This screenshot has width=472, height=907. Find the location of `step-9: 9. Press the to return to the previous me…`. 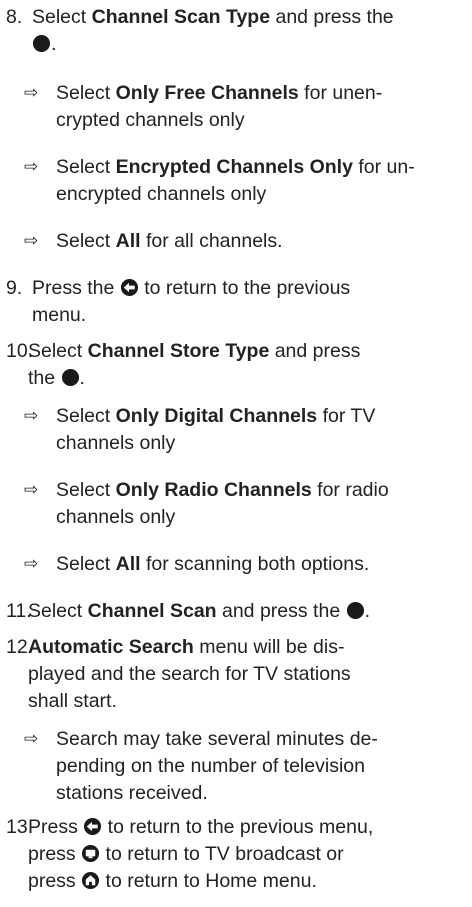

step-9: 9. Press the to return to the previous me… is located at coordinates (178, 301).